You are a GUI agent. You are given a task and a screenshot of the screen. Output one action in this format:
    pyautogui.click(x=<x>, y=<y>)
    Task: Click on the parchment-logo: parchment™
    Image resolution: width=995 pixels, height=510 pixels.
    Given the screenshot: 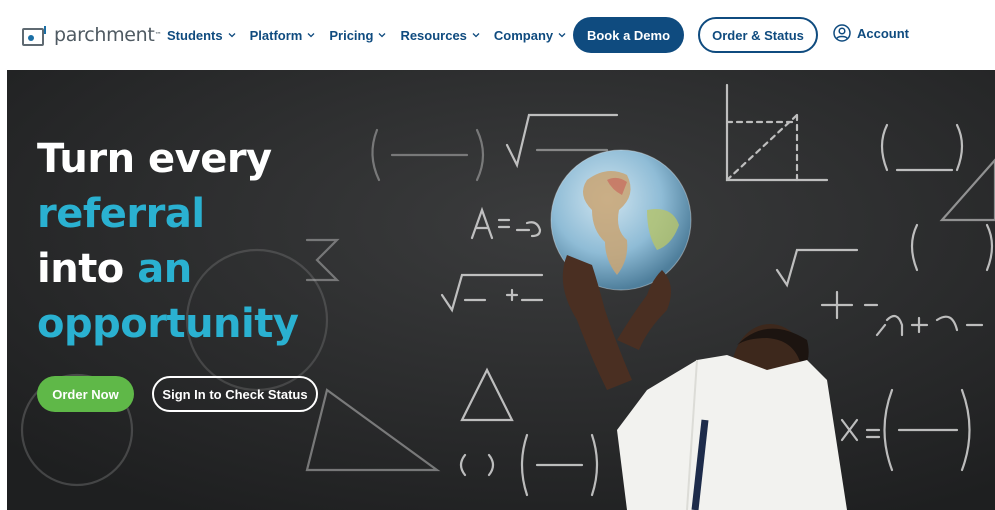 What is the action you would take?
    pyautogui.click(x=92, y=35)
    